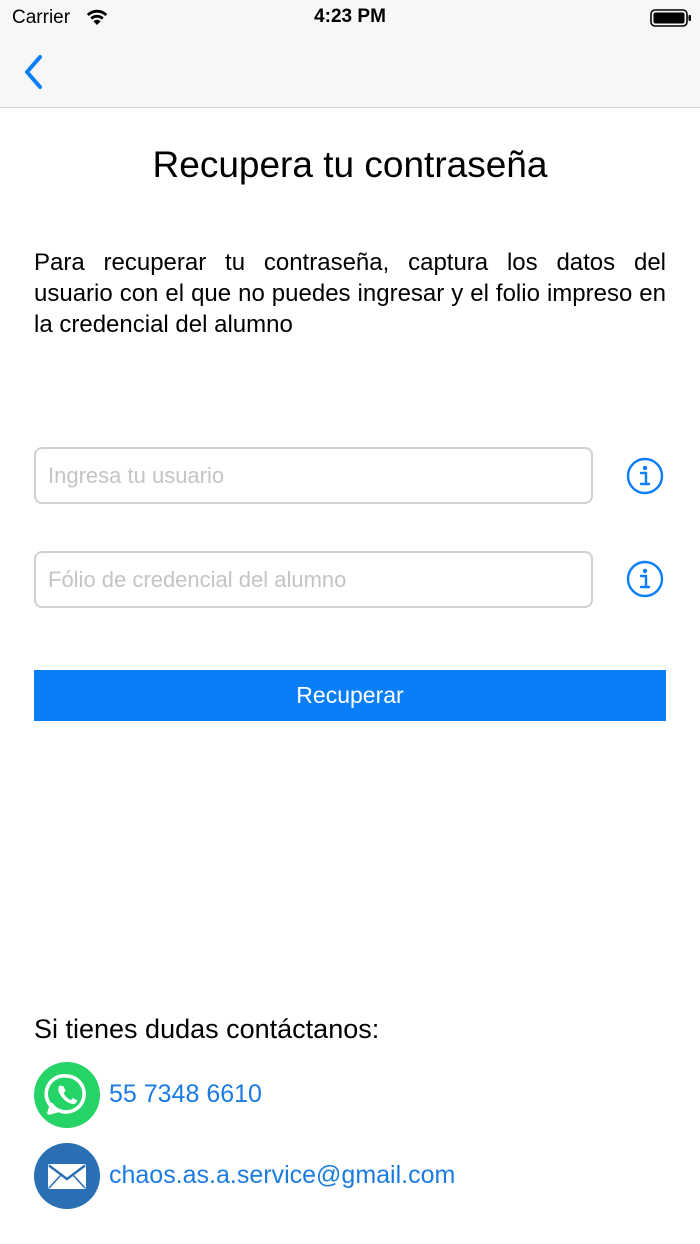 This screenshot has width=700, height=1244. Describe the element at coordinates (67, 1095) in the screenshot. I see `whatsapp-icon` at that location.